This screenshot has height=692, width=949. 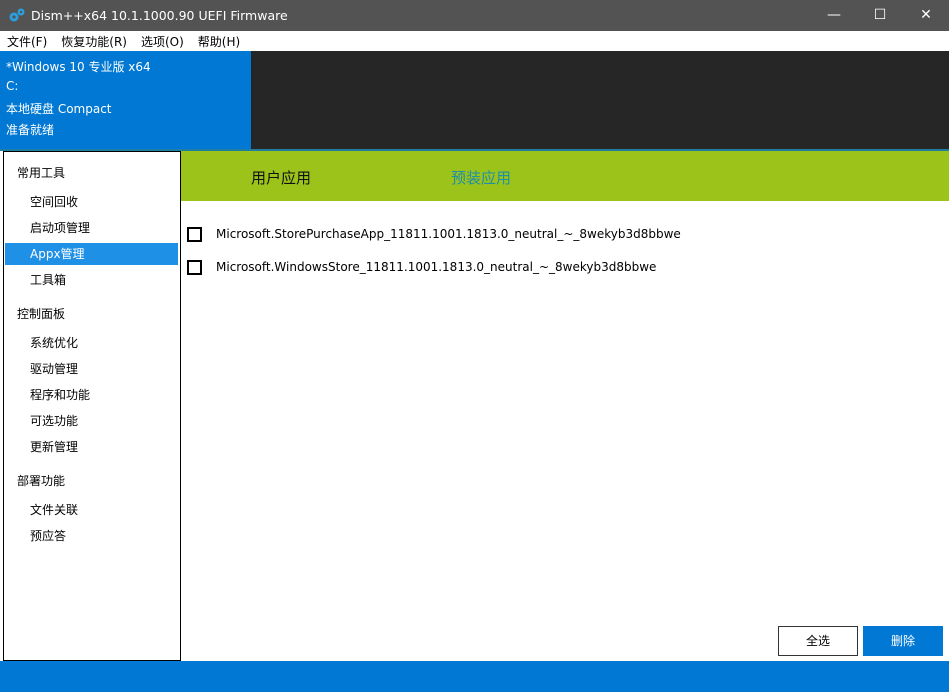 I want to click on section-common-tools: 常用工具, so click(x=41, y=173).